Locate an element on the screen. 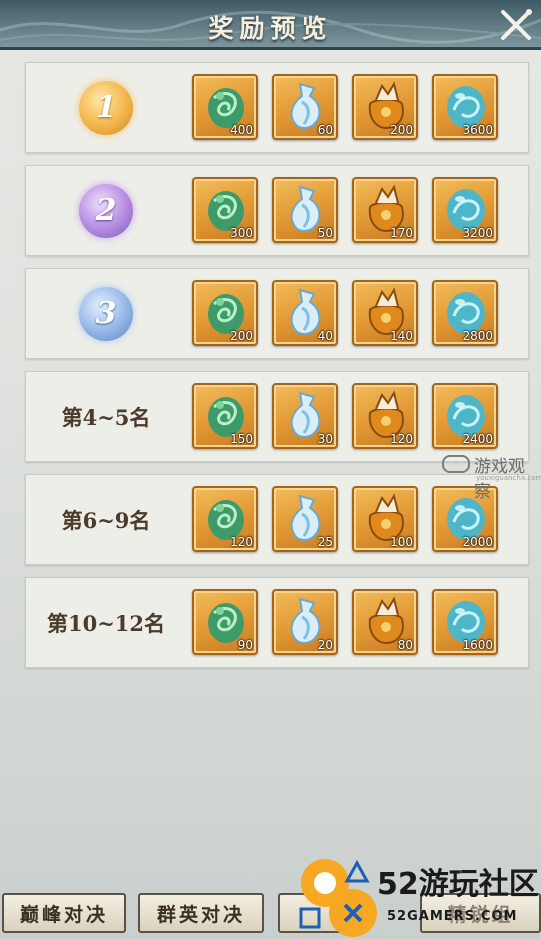  rank-label: 第10~12名 is located at coordinates (106, 622).